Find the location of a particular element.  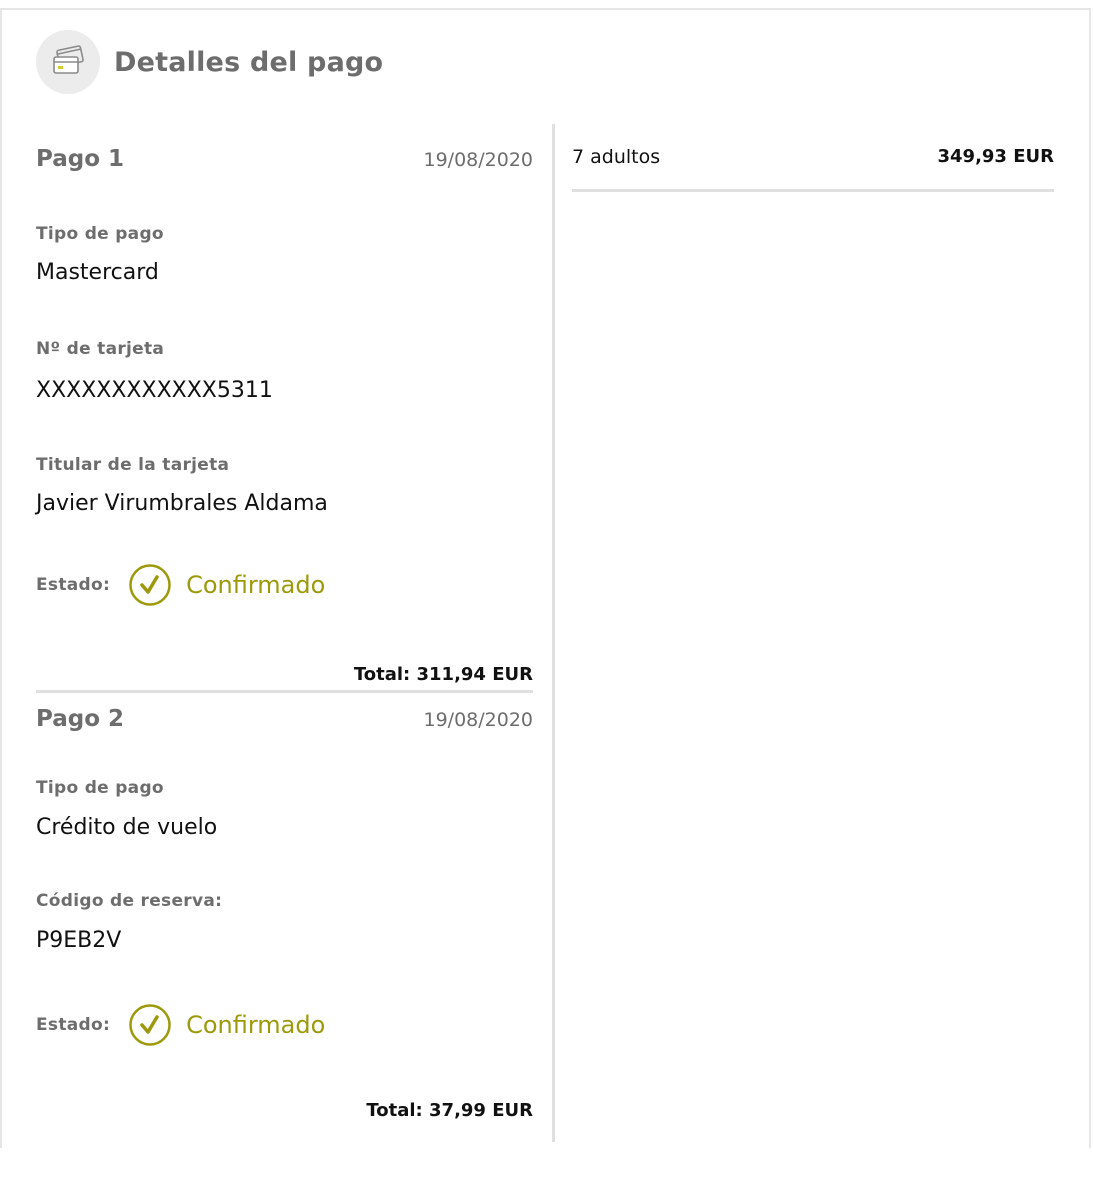

summary-row: 7 adultos 349,93 EUR is located at coordinates (813, 158).